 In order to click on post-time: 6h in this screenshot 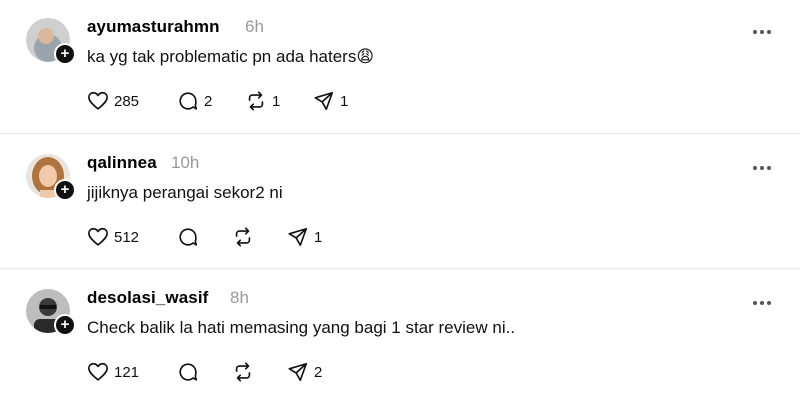, I will do `click(254, 26)`.